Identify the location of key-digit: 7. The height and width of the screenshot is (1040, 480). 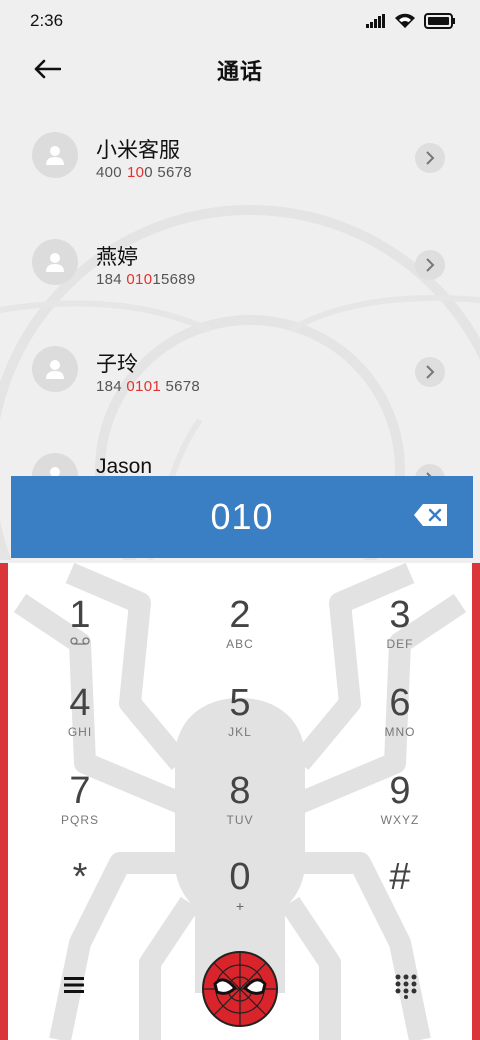
(80, 791).